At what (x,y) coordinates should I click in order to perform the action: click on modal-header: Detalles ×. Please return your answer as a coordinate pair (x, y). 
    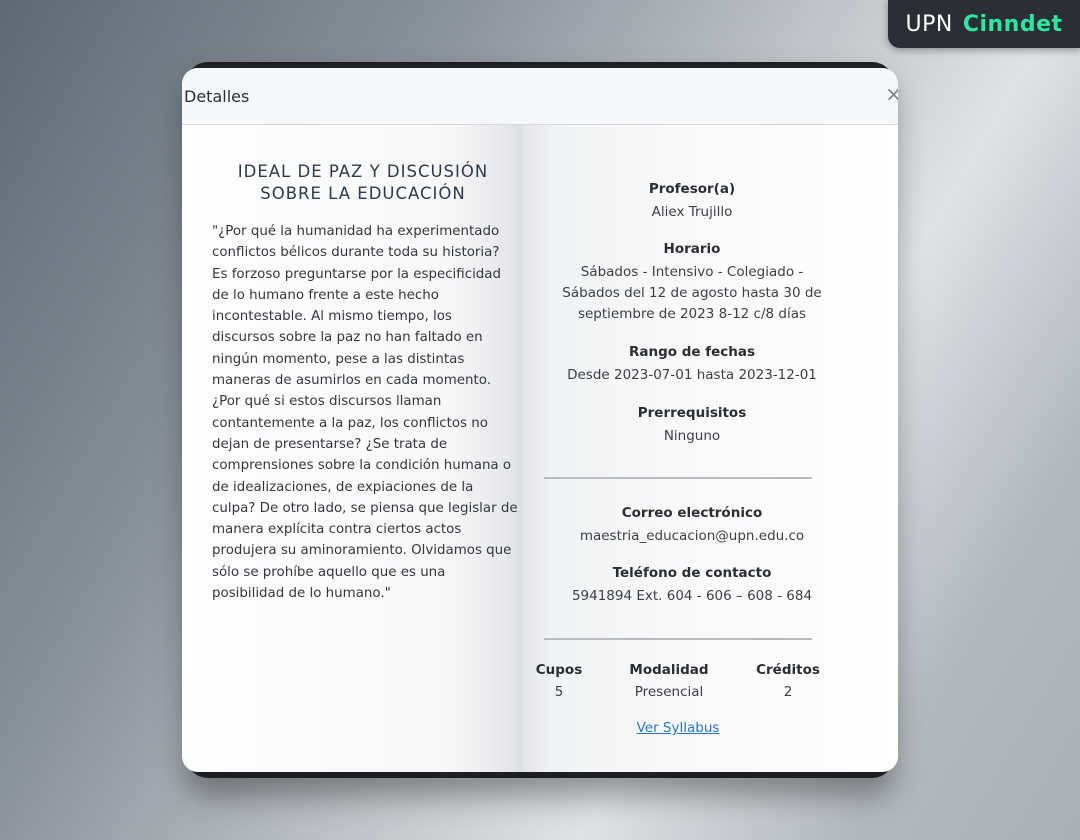
    Looking at the image, I should click on (540, 96).